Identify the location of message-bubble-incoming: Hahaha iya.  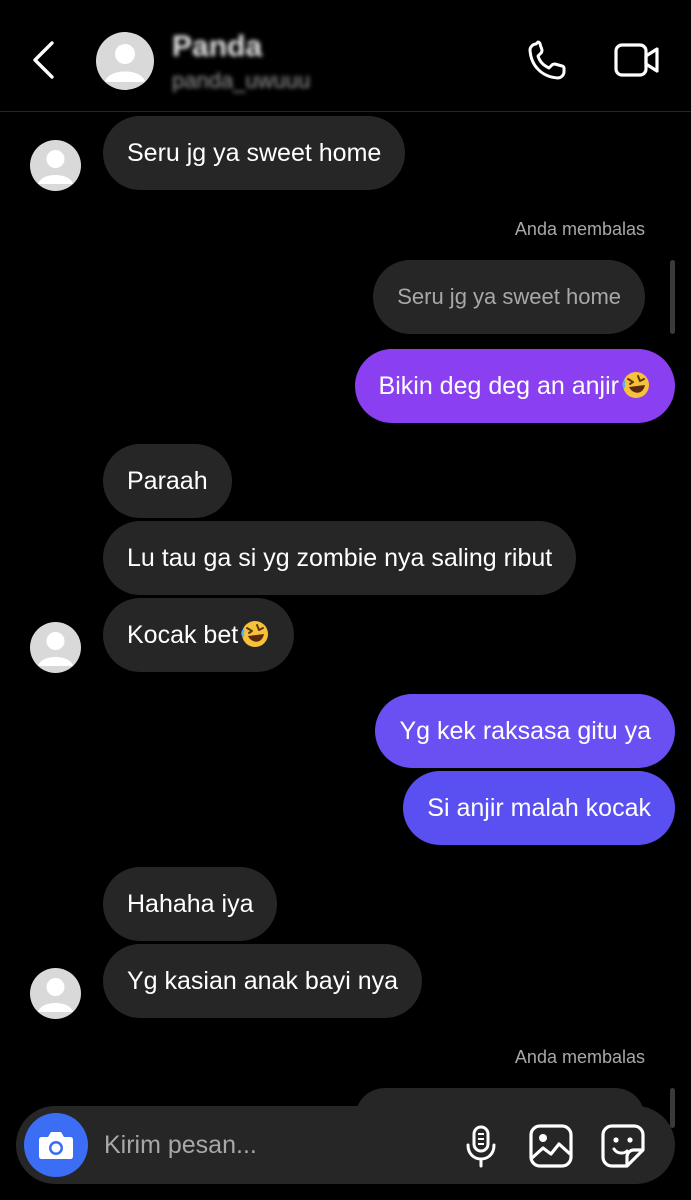
(190, 904).